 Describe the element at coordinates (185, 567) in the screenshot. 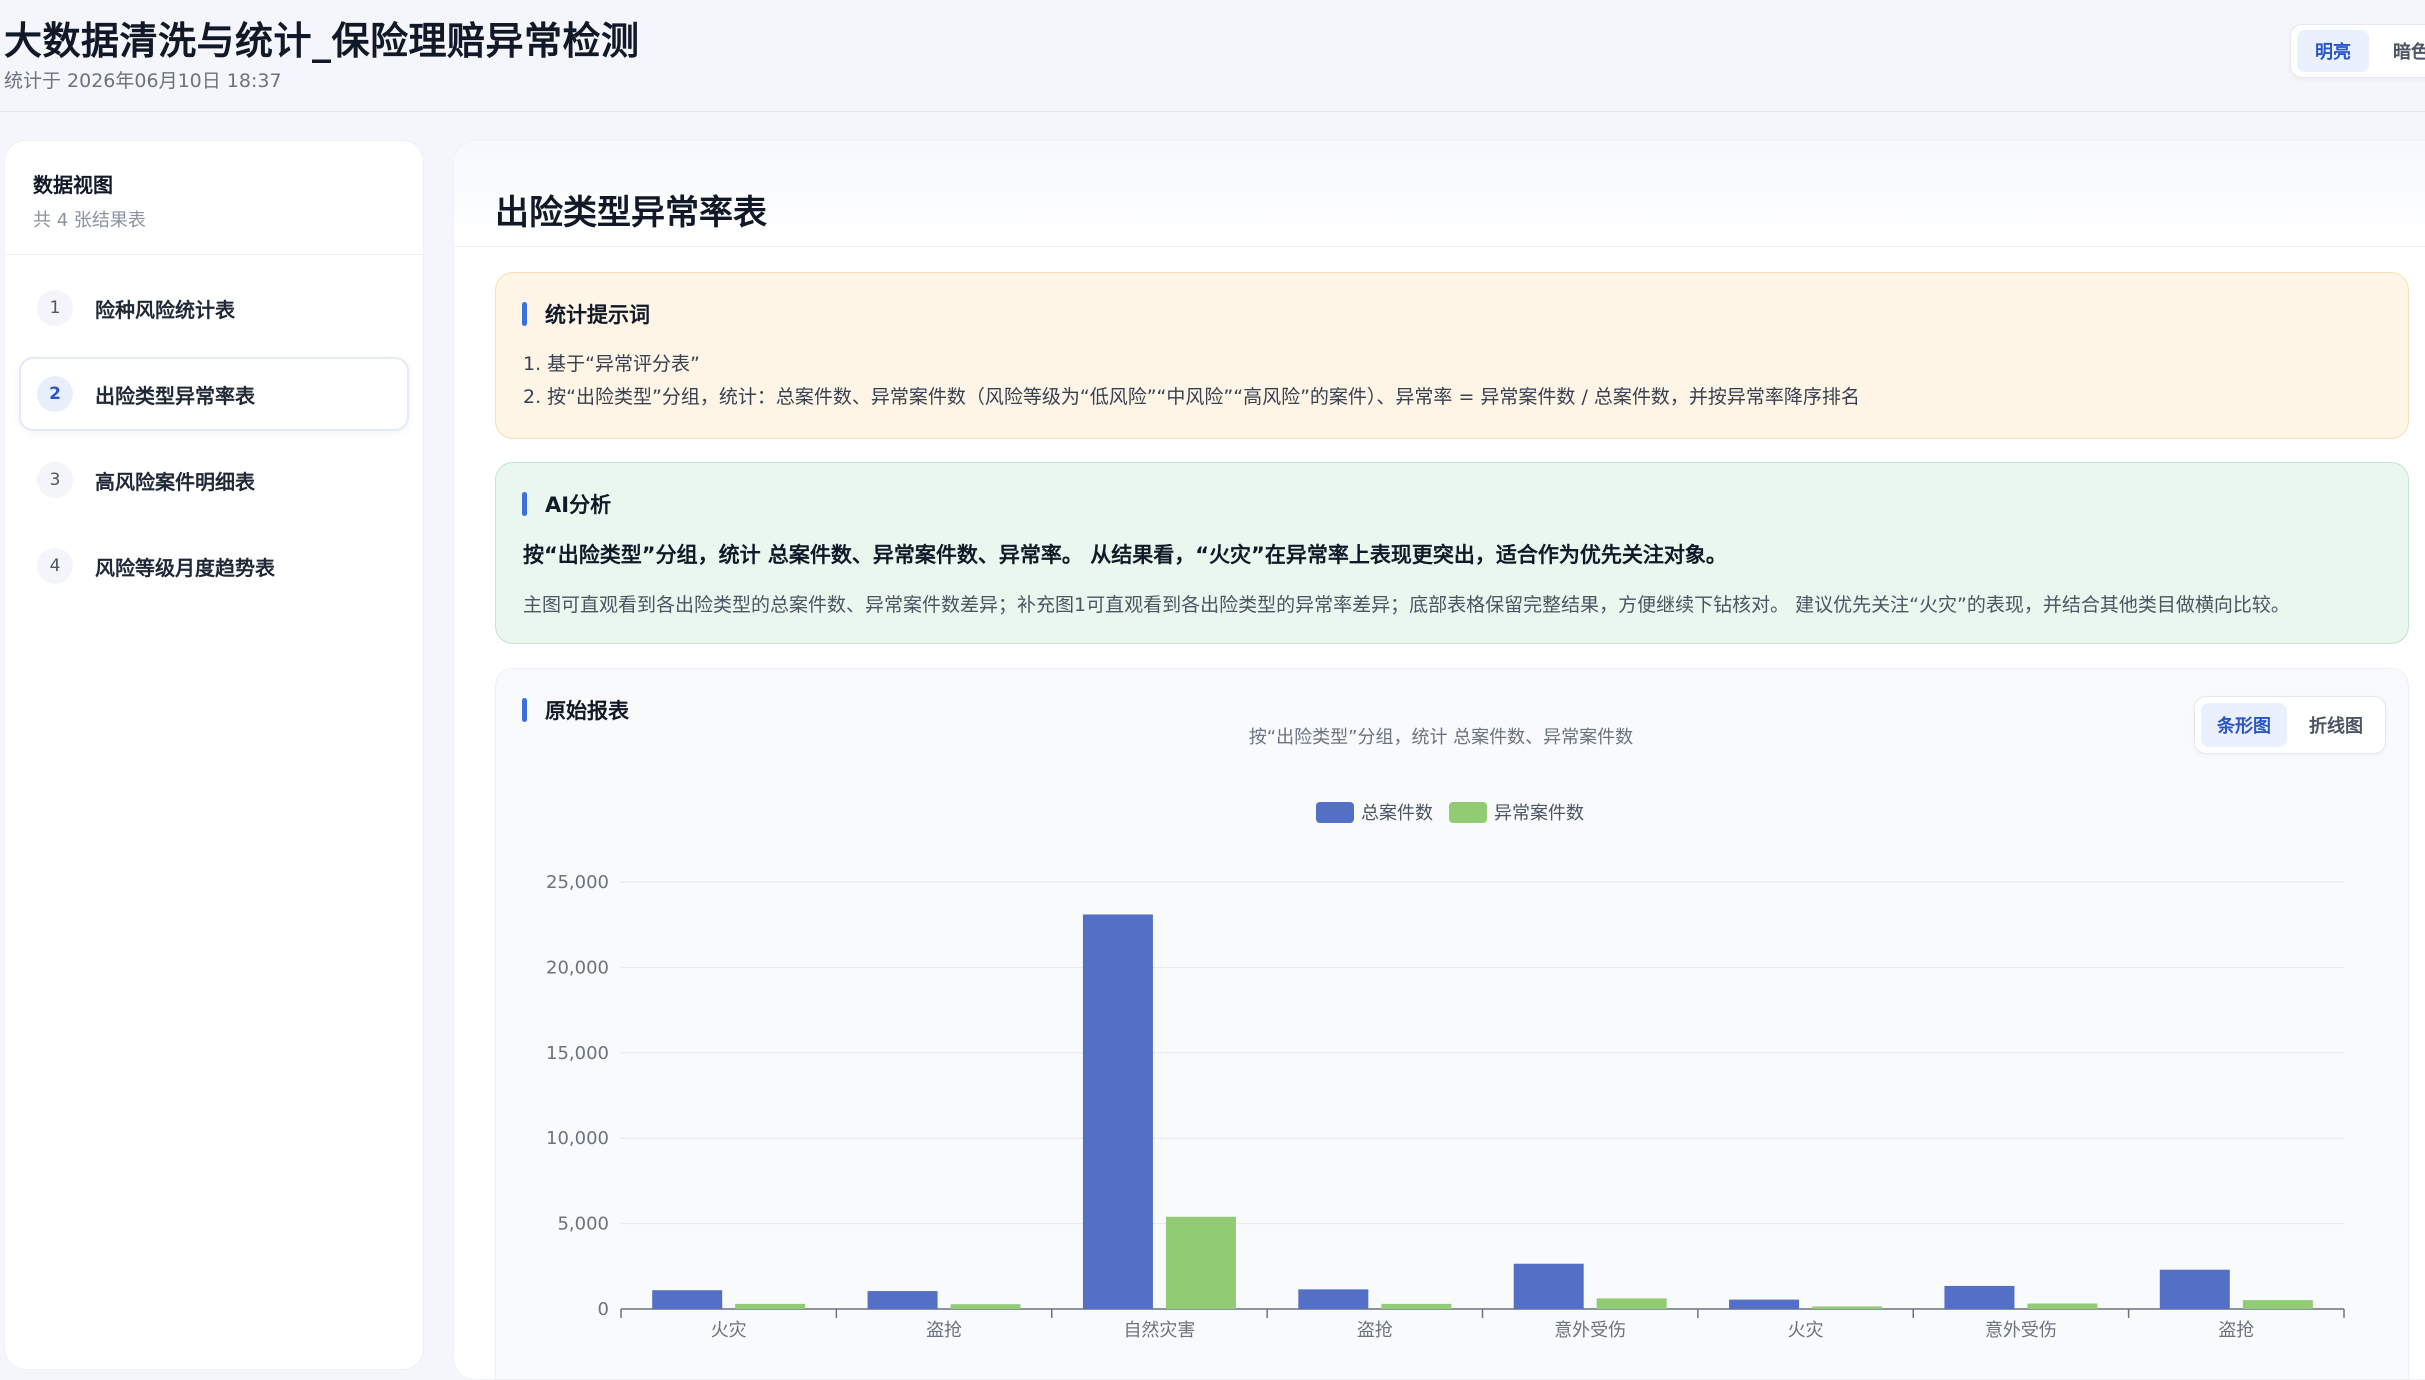

I see `sidebar-item-label: 风险等级月度趋势表` at that location.